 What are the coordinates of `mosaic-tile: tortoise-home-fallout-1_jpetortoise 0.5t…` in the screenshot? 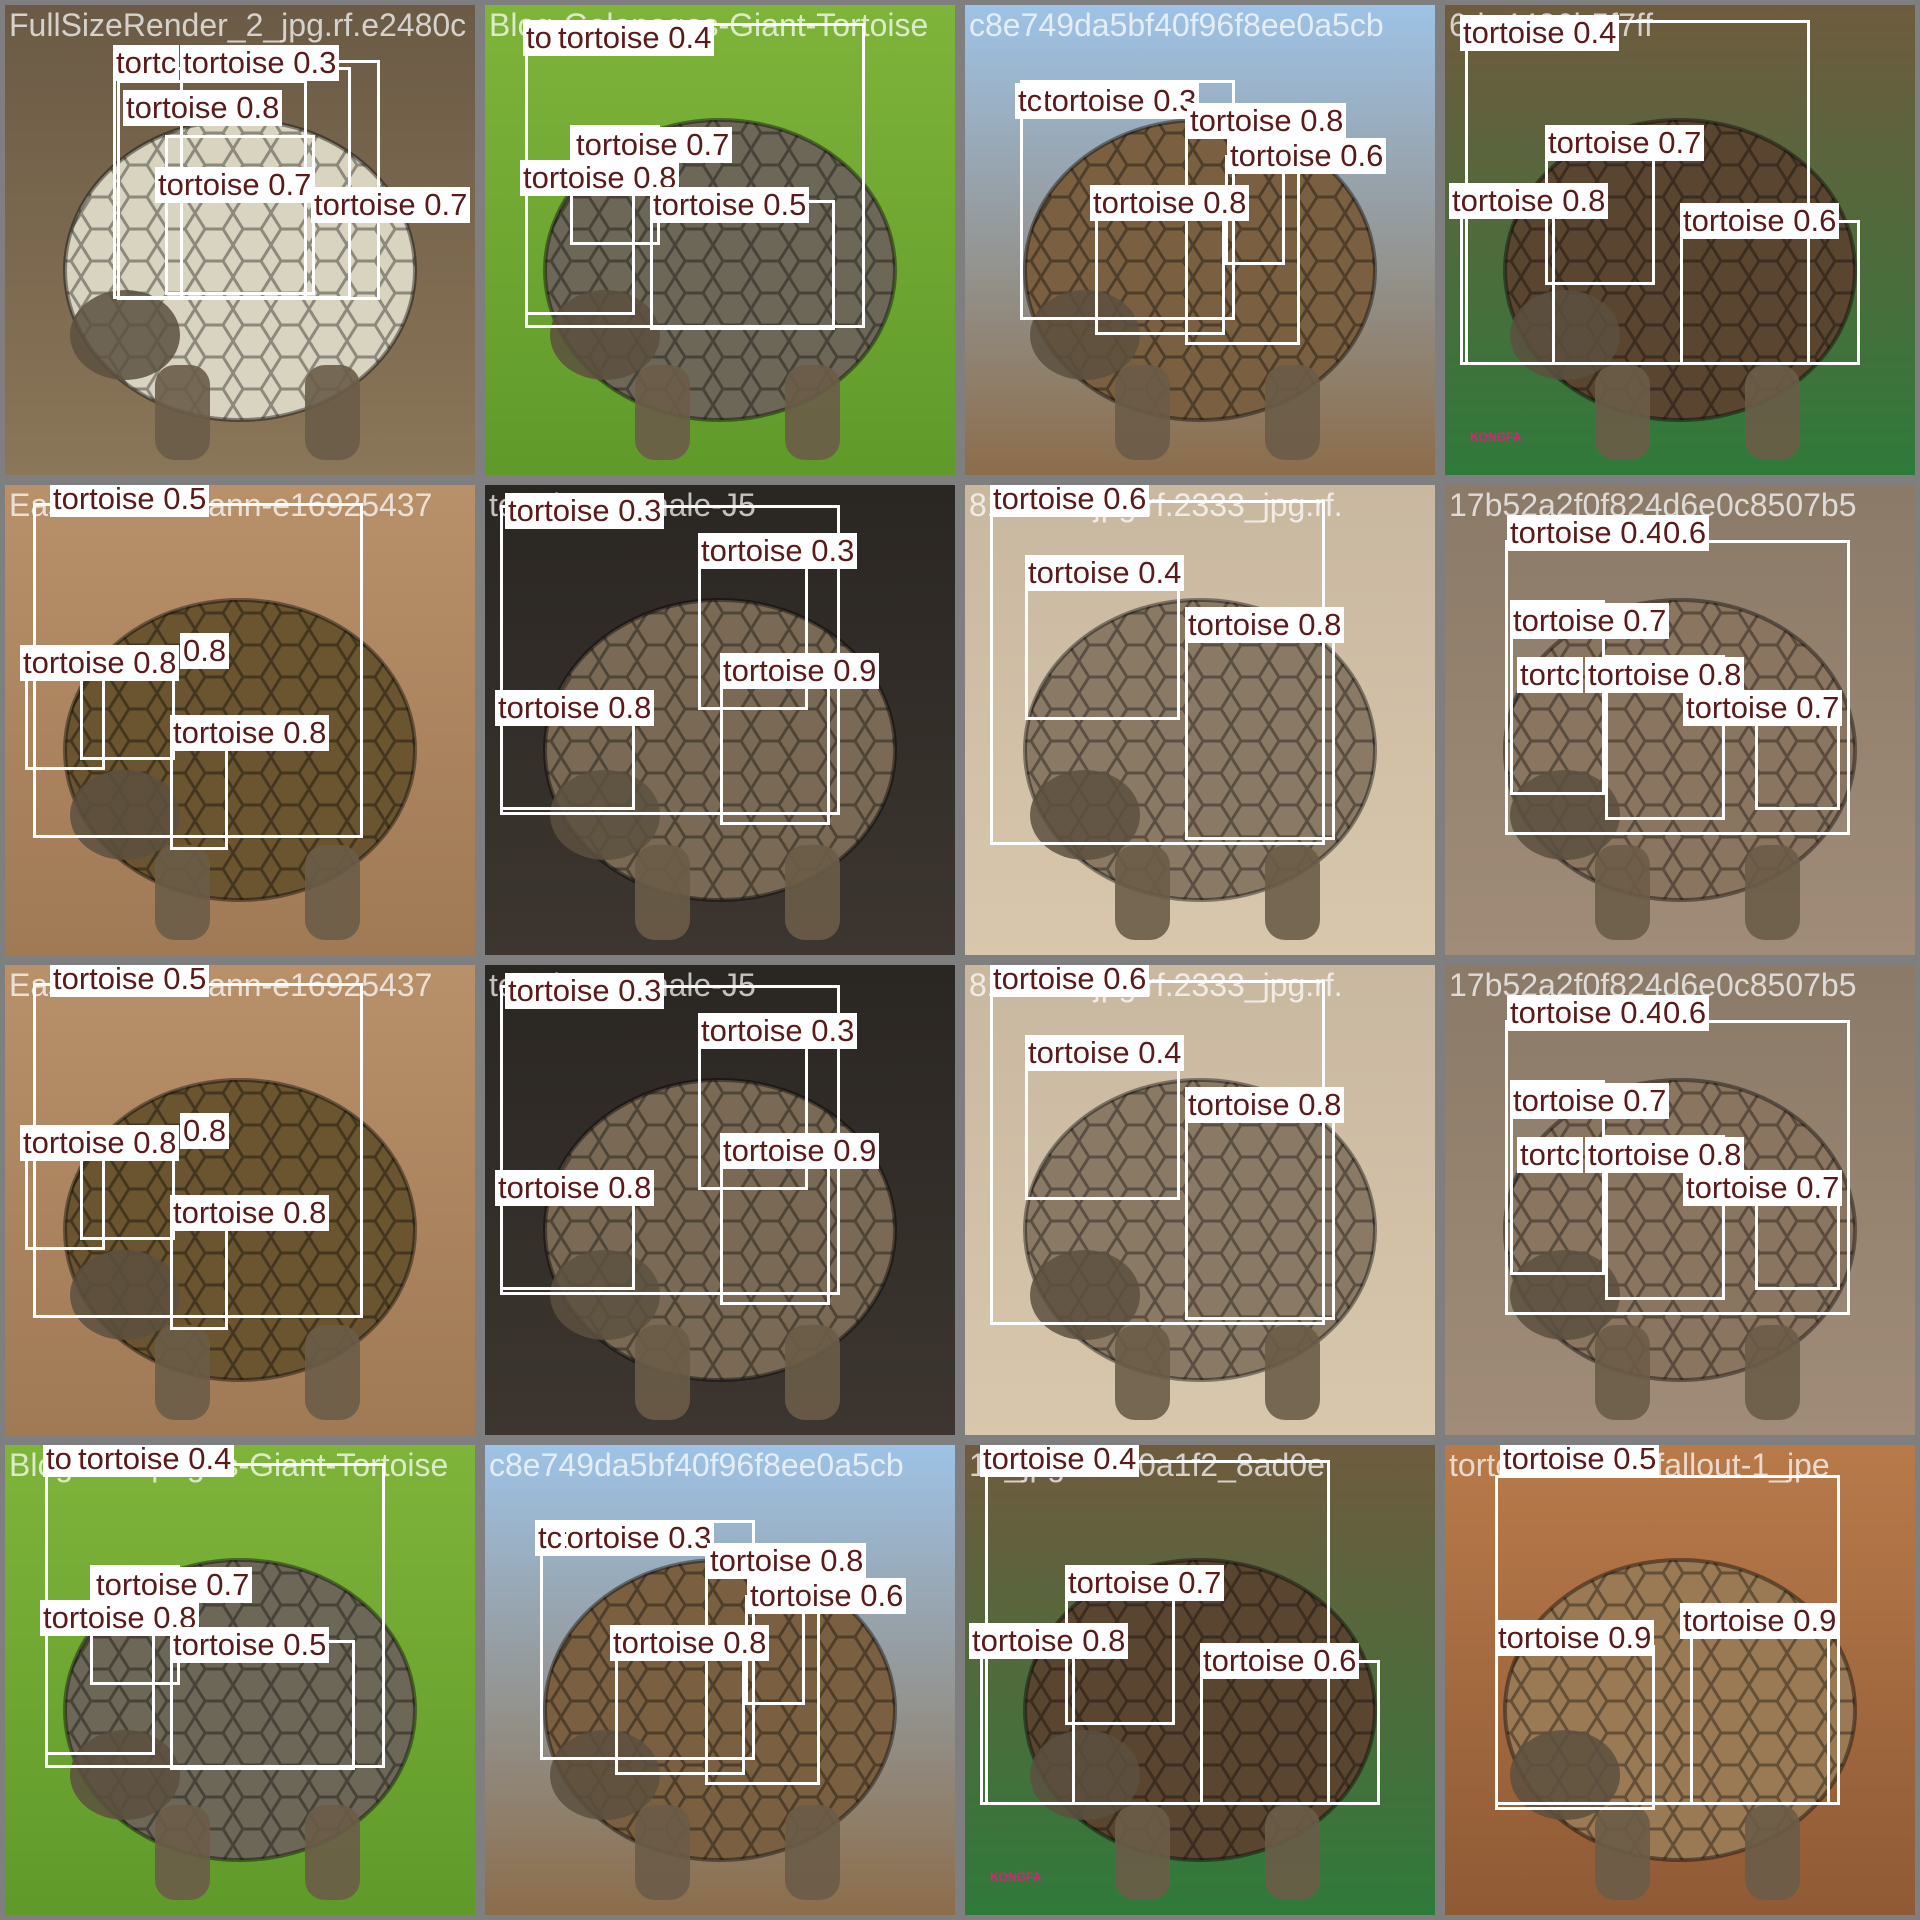 It's located at (1680, 1680).